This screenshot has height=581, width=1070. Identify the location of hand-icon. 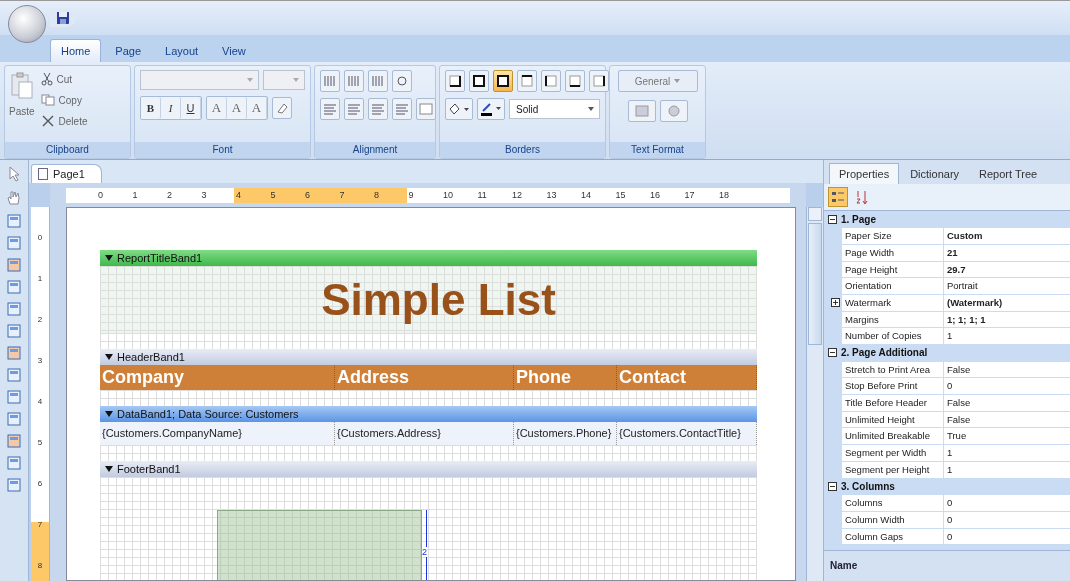
(14, 198).